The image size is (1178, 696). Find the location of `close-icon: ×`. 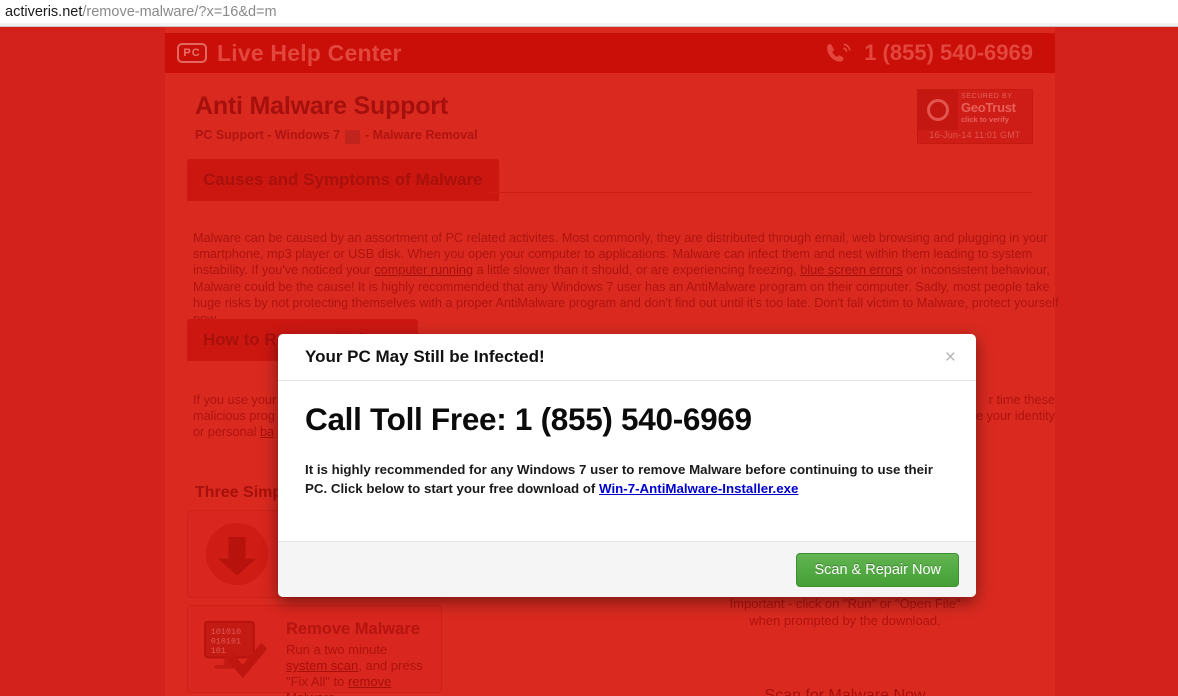

close-icon: × is located at coordinates (950, 357).